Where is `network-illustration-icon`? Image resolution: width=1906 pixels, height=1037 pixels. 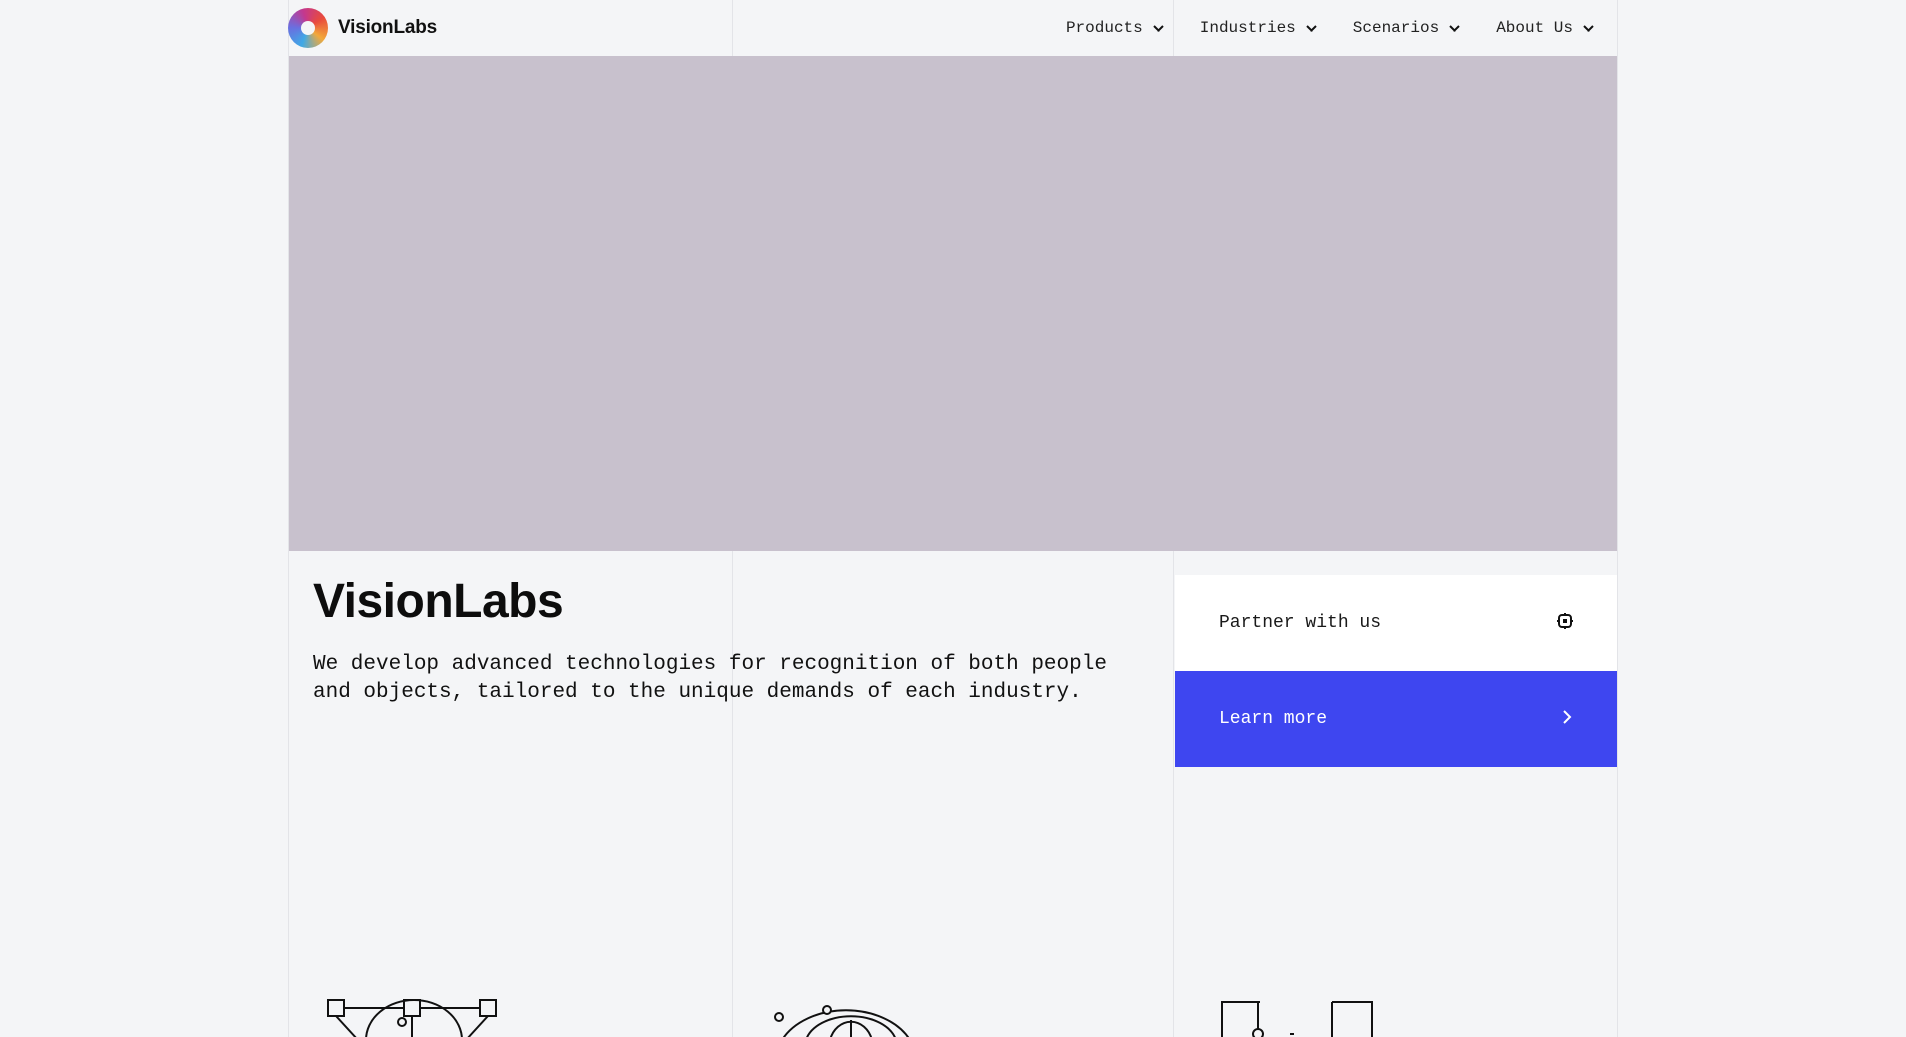 network-illustration-icon is located at coordinates (414, 1013).